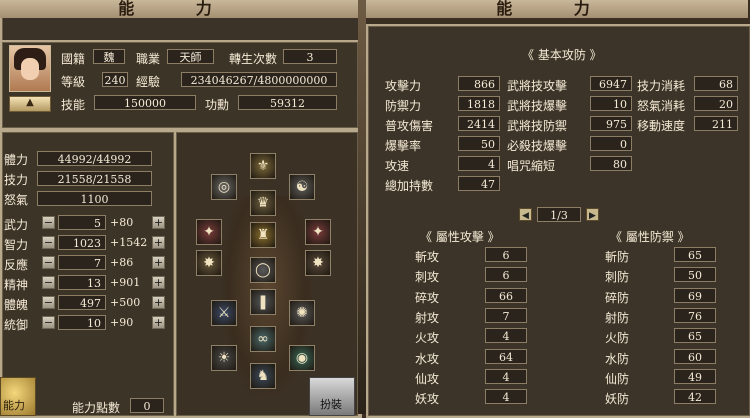 This screenshot has height=418, width=750. I want to click on rebirth-label: 轉生次數, so click(253, 59).